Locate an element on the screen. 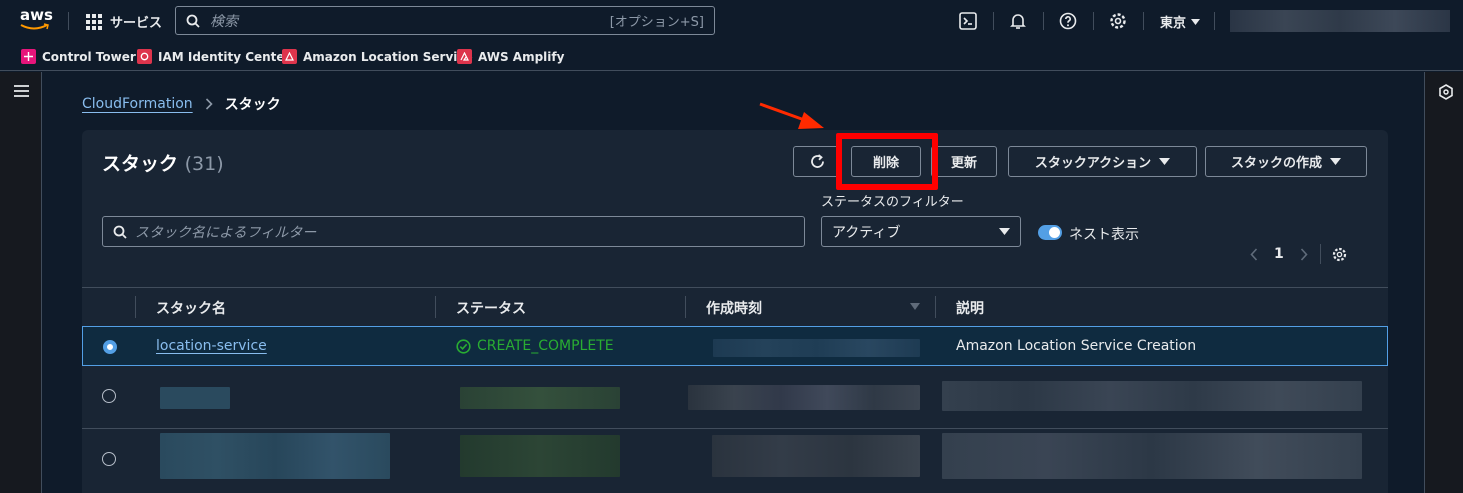  create-stack-button: スタックの作成 is located at coordinates (1286, 161).